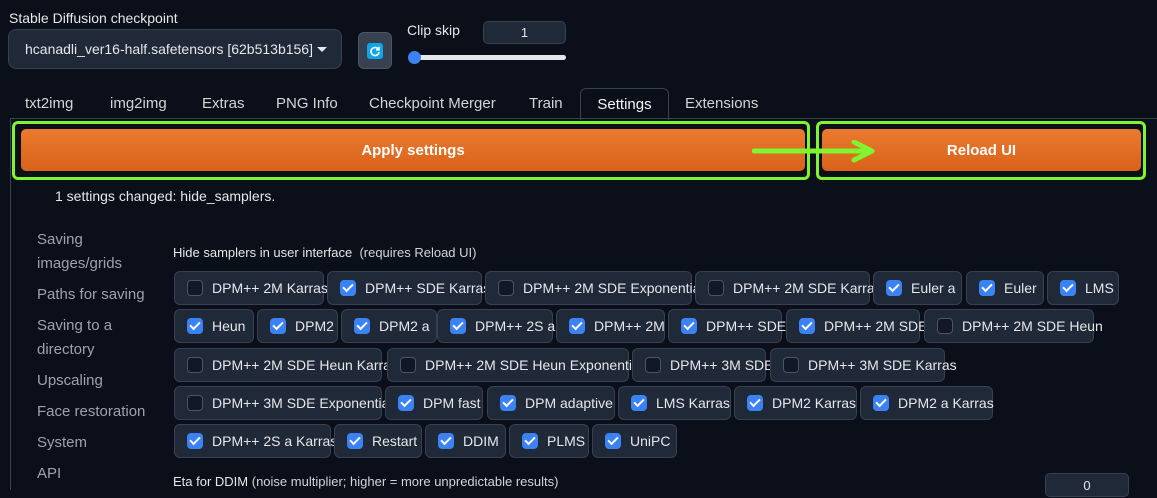  Describe the element at coordinates (488, 57) in the screenshot. I see `clip-skip-slider-track` at that location.